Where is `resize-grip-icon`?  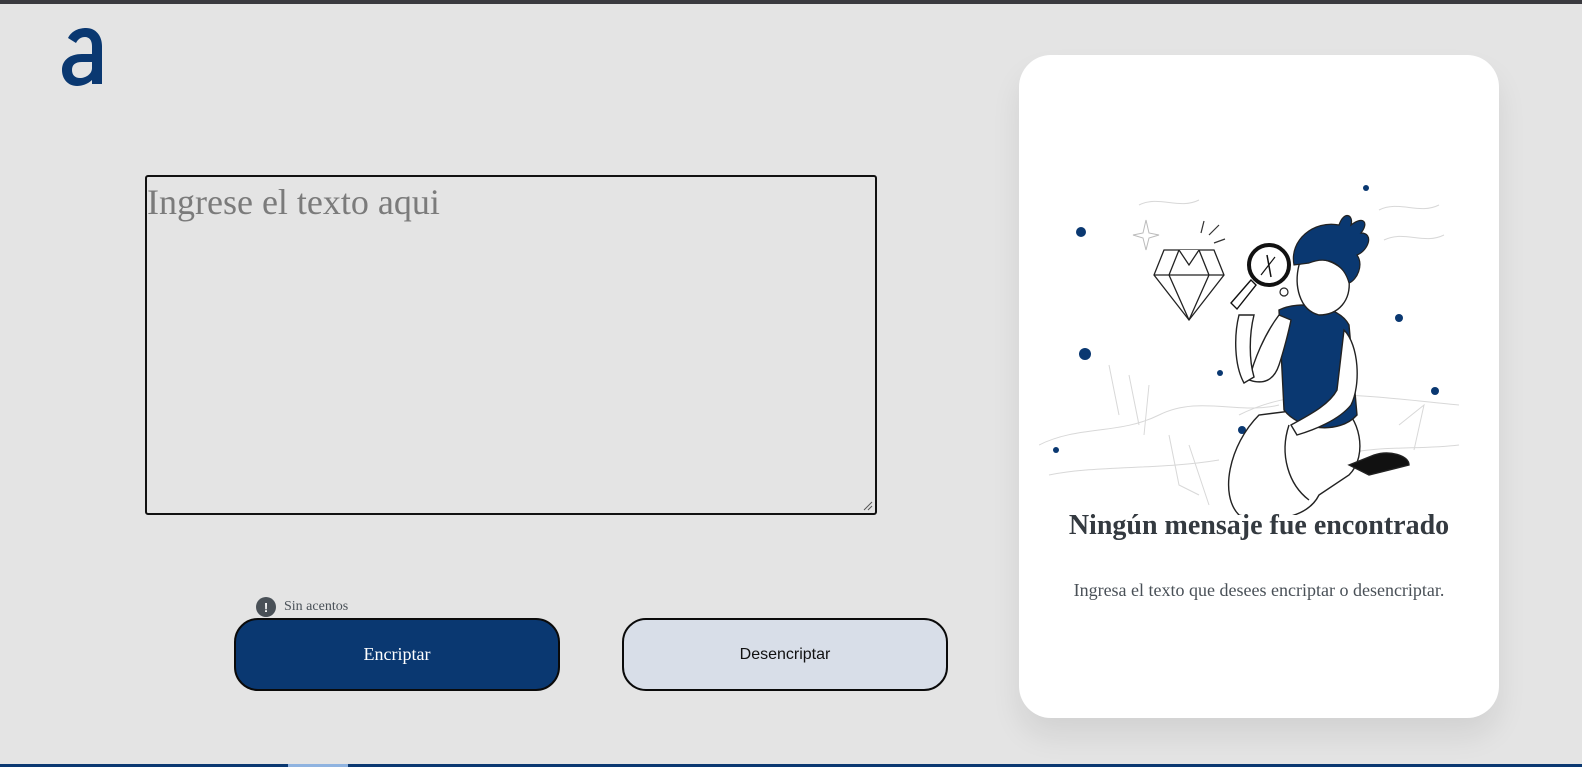
resize-grip-icon is located at coordinates (868, 506).